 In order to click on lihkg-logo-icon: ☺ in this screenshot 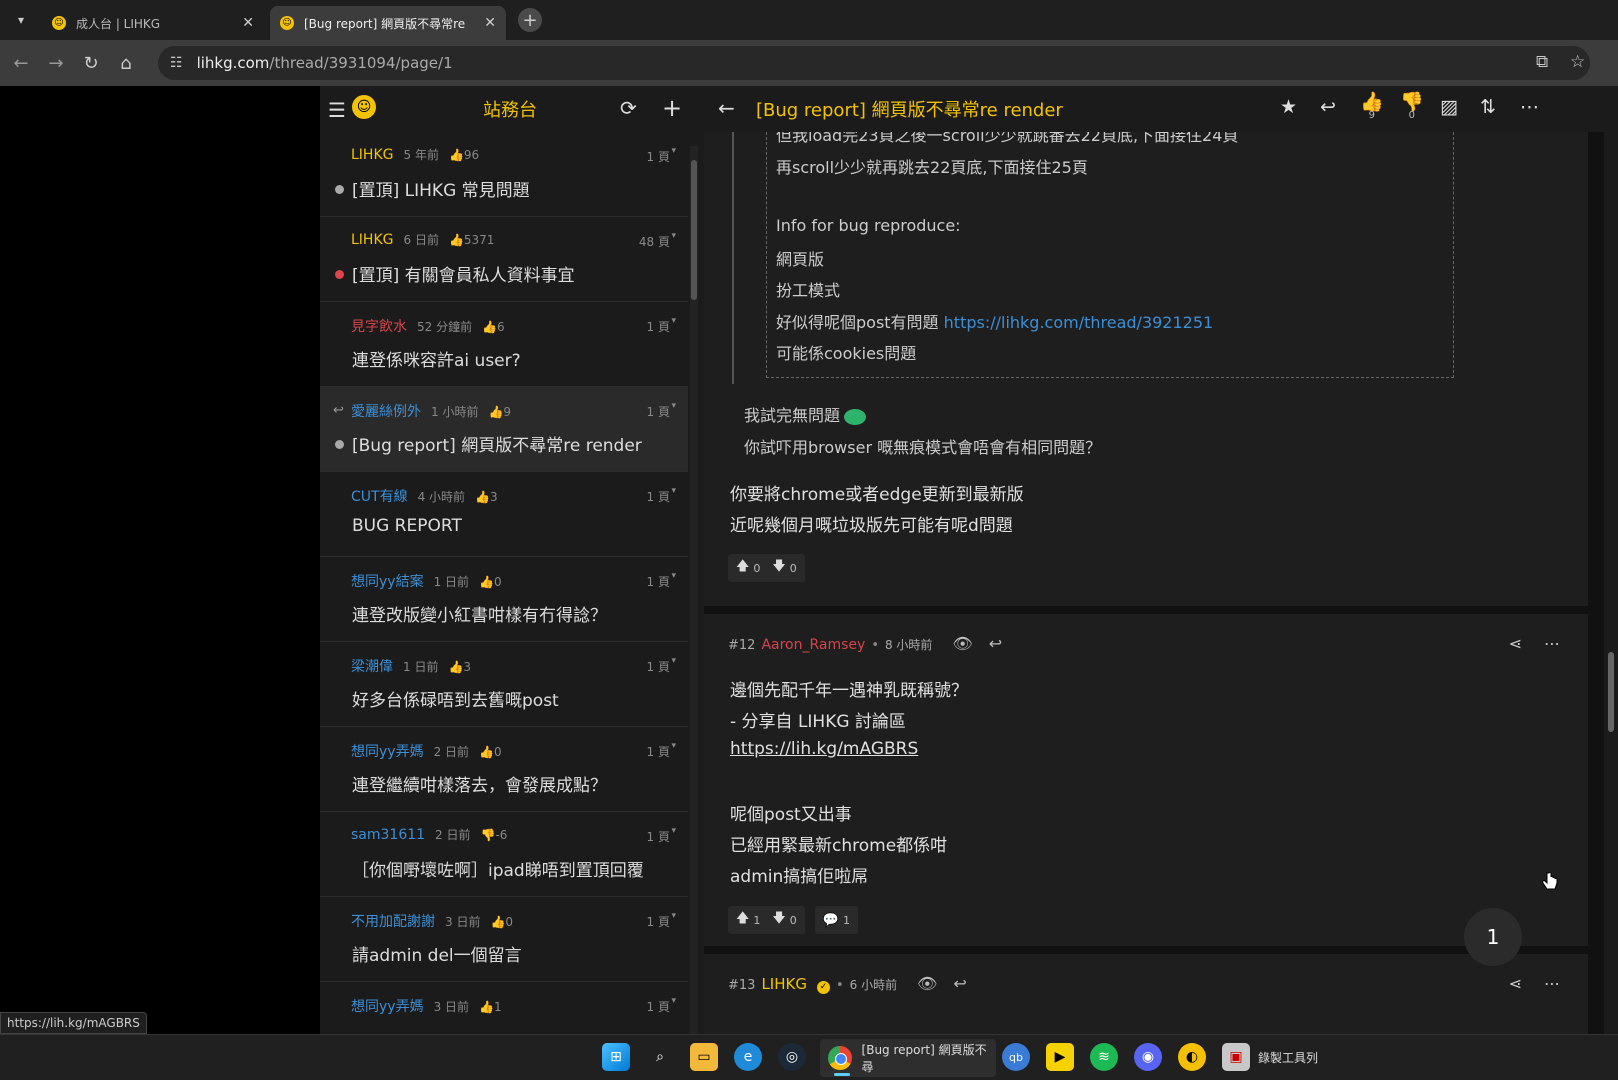, I will do `click(364, 107)`.